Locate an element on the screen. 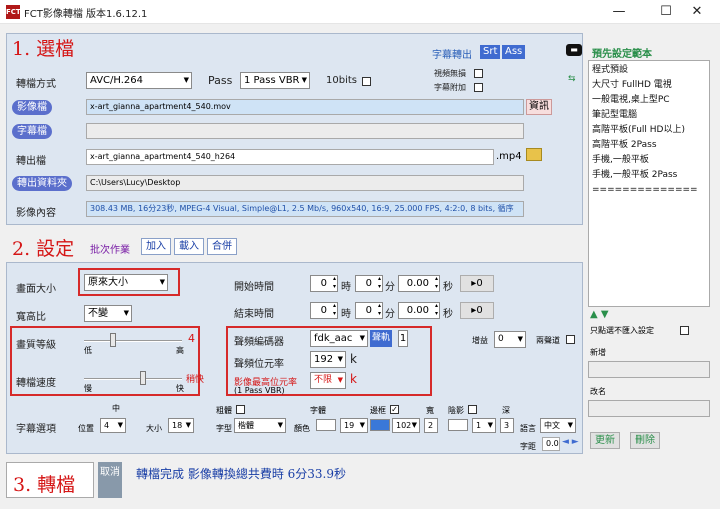 This screenshot has width=720, height=509. border-checkbox is located at coordinates (394, 409).